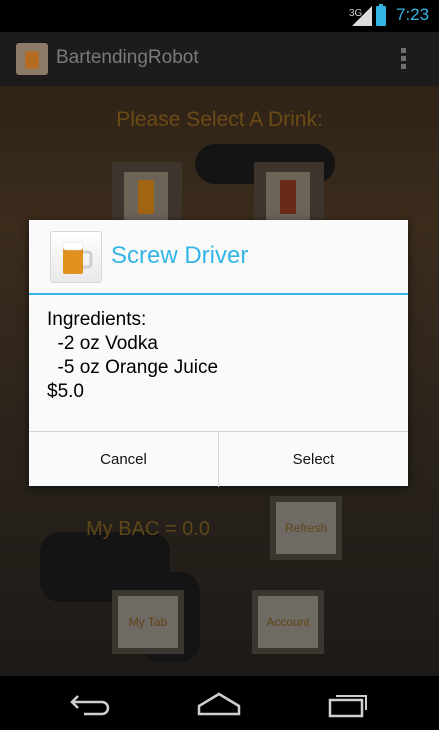 This screenshot has width=439, height=730. I want to click on back-icon, so click(92, 703).